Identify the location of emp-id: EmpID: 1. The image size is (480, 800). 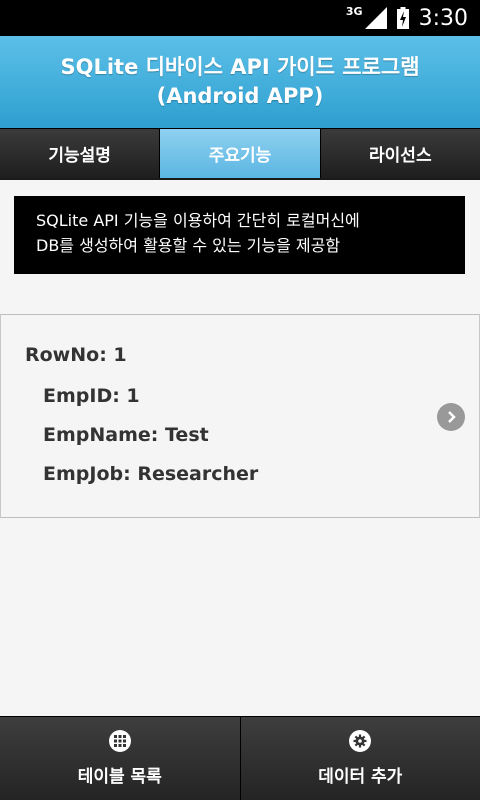
(91, 396).